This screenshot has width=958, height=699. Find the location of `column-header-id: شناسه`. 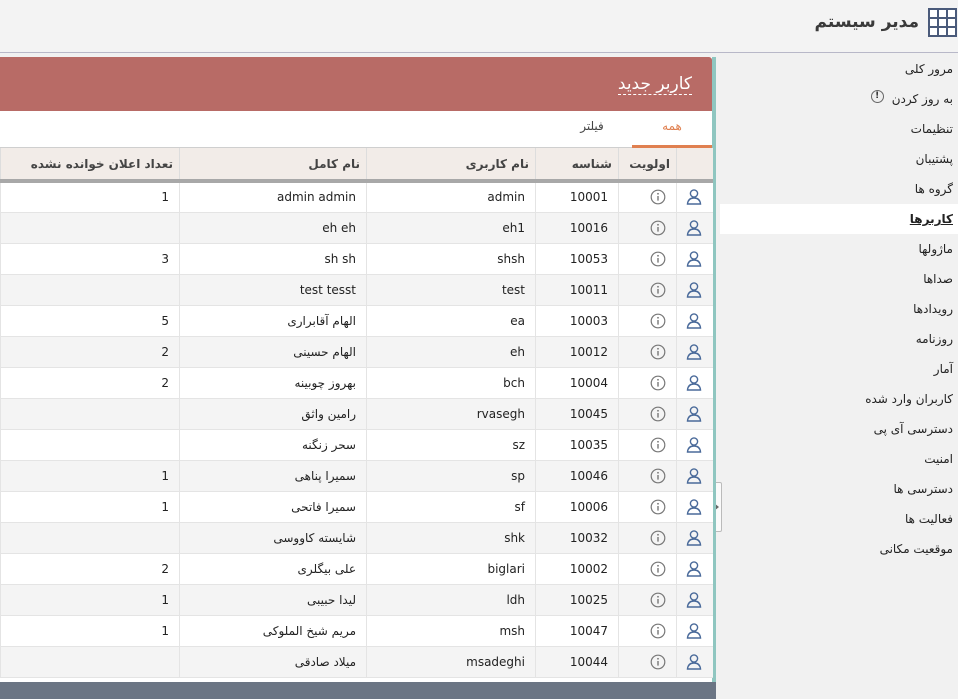

column-header-id: شناسه is located at coordinates (577, 165).